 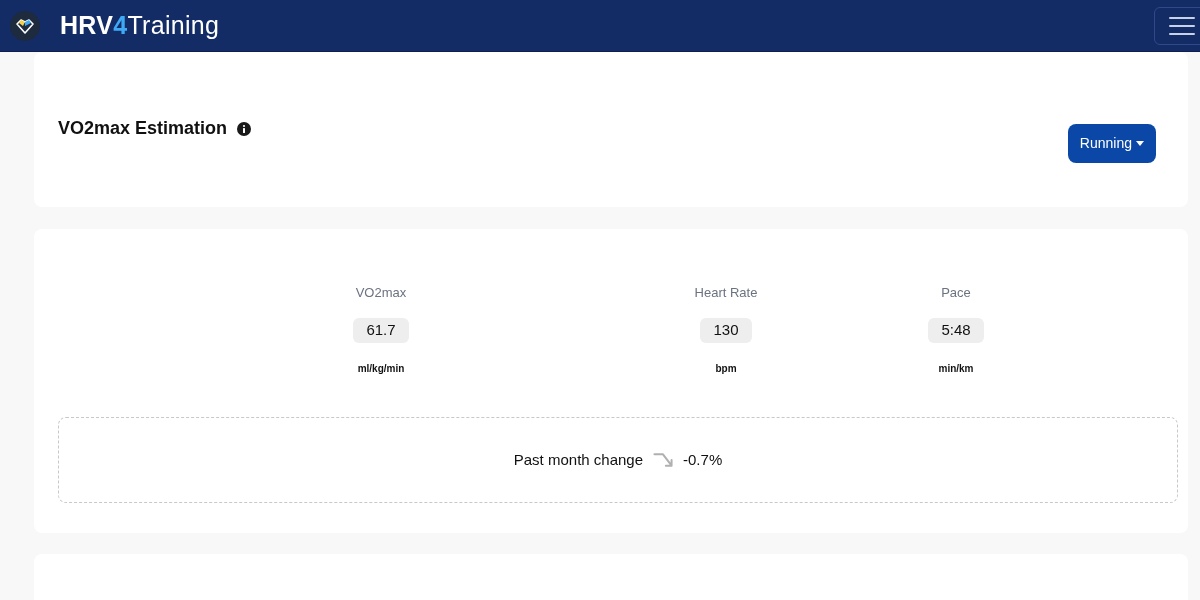 I want to click on stat-value: 61.7, so click(x=381, y=330).